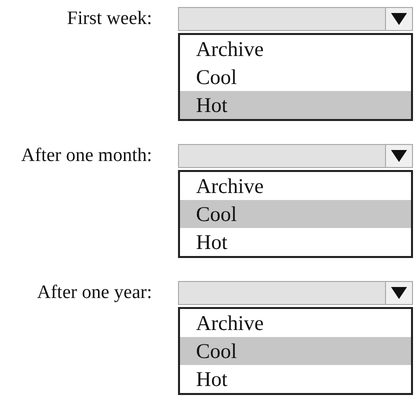 The height and width of the screenshot is (406, 415). Describe the element at coordinates (109, 18) in the screenshot. I see `field-label: First week:` at that location.